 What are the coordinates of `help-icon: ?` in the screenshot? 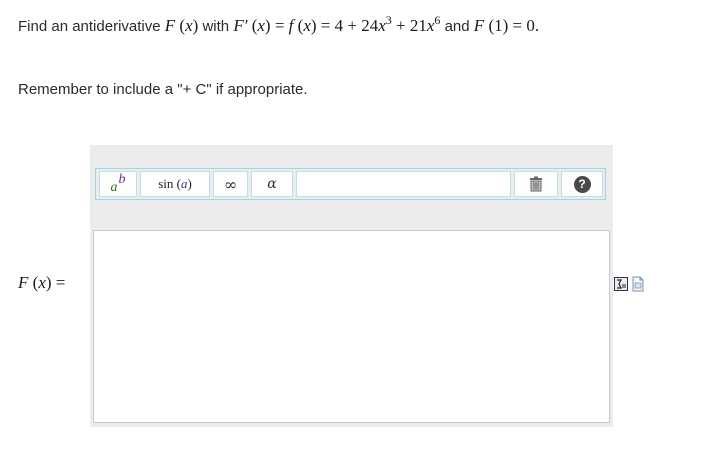 It's located at (582, 184).